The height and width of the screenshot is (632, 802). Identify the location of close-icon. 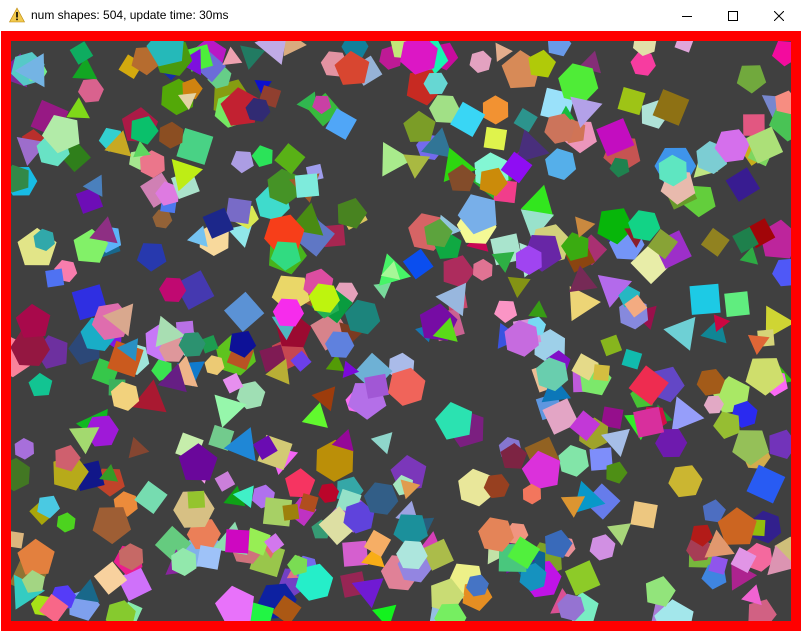
(779, 15).